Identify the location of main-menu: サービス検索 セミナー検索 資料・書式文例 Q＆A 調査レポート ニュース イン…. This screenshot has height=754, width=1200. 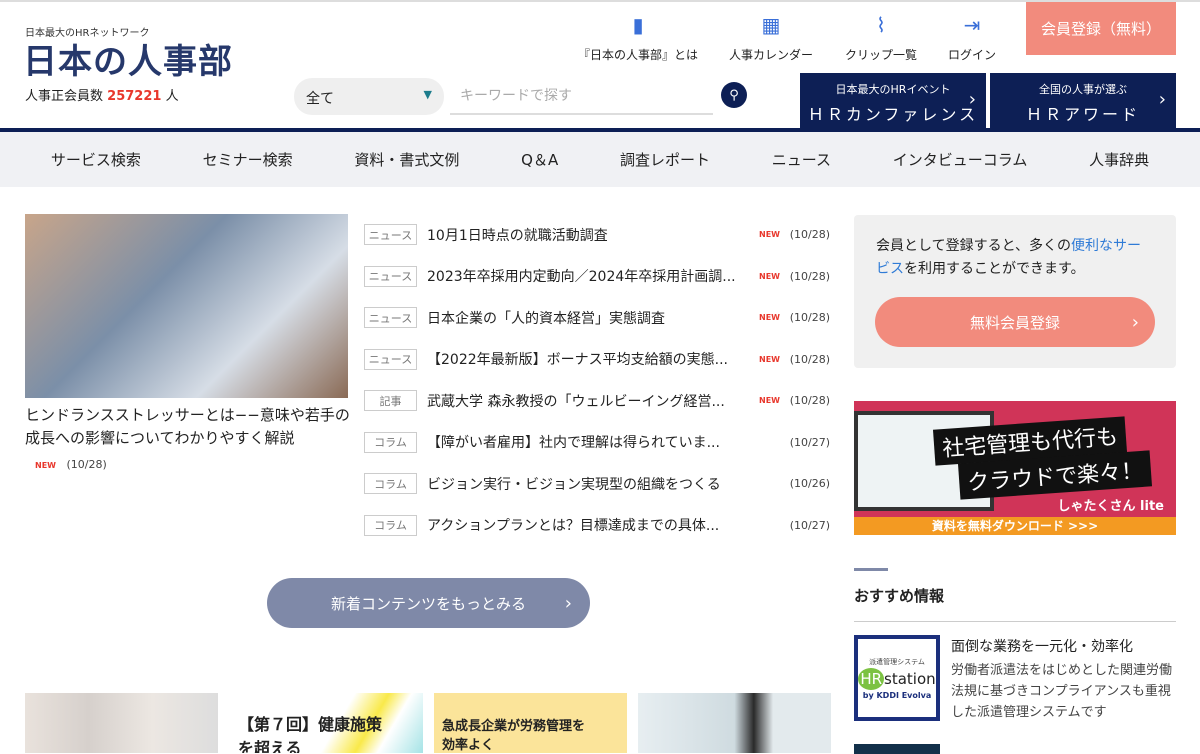
(600, 159).